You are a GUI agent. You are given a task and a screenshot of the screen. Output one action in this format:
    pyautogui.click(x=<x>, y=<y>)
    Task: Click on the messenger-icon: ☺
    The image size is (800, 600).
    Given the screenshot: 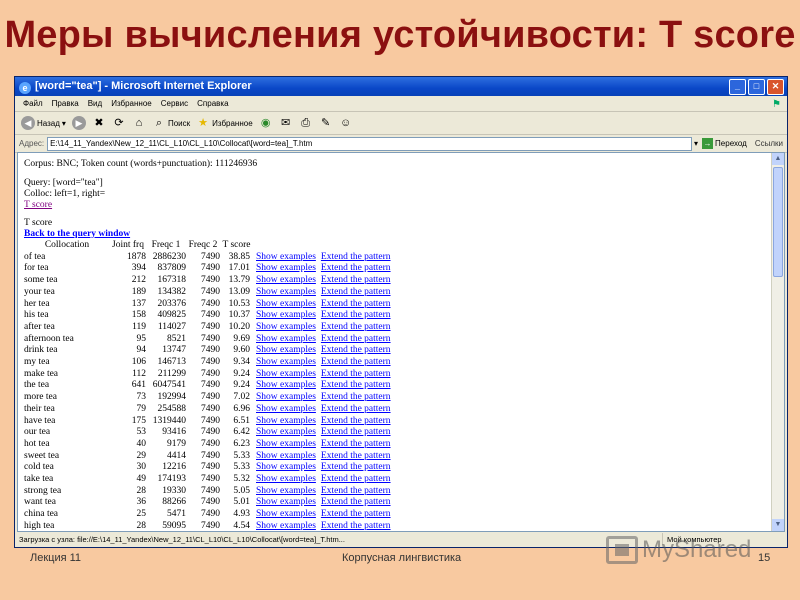 What is the action you would take?
    pyautogui.click(x=346, y=123)
    